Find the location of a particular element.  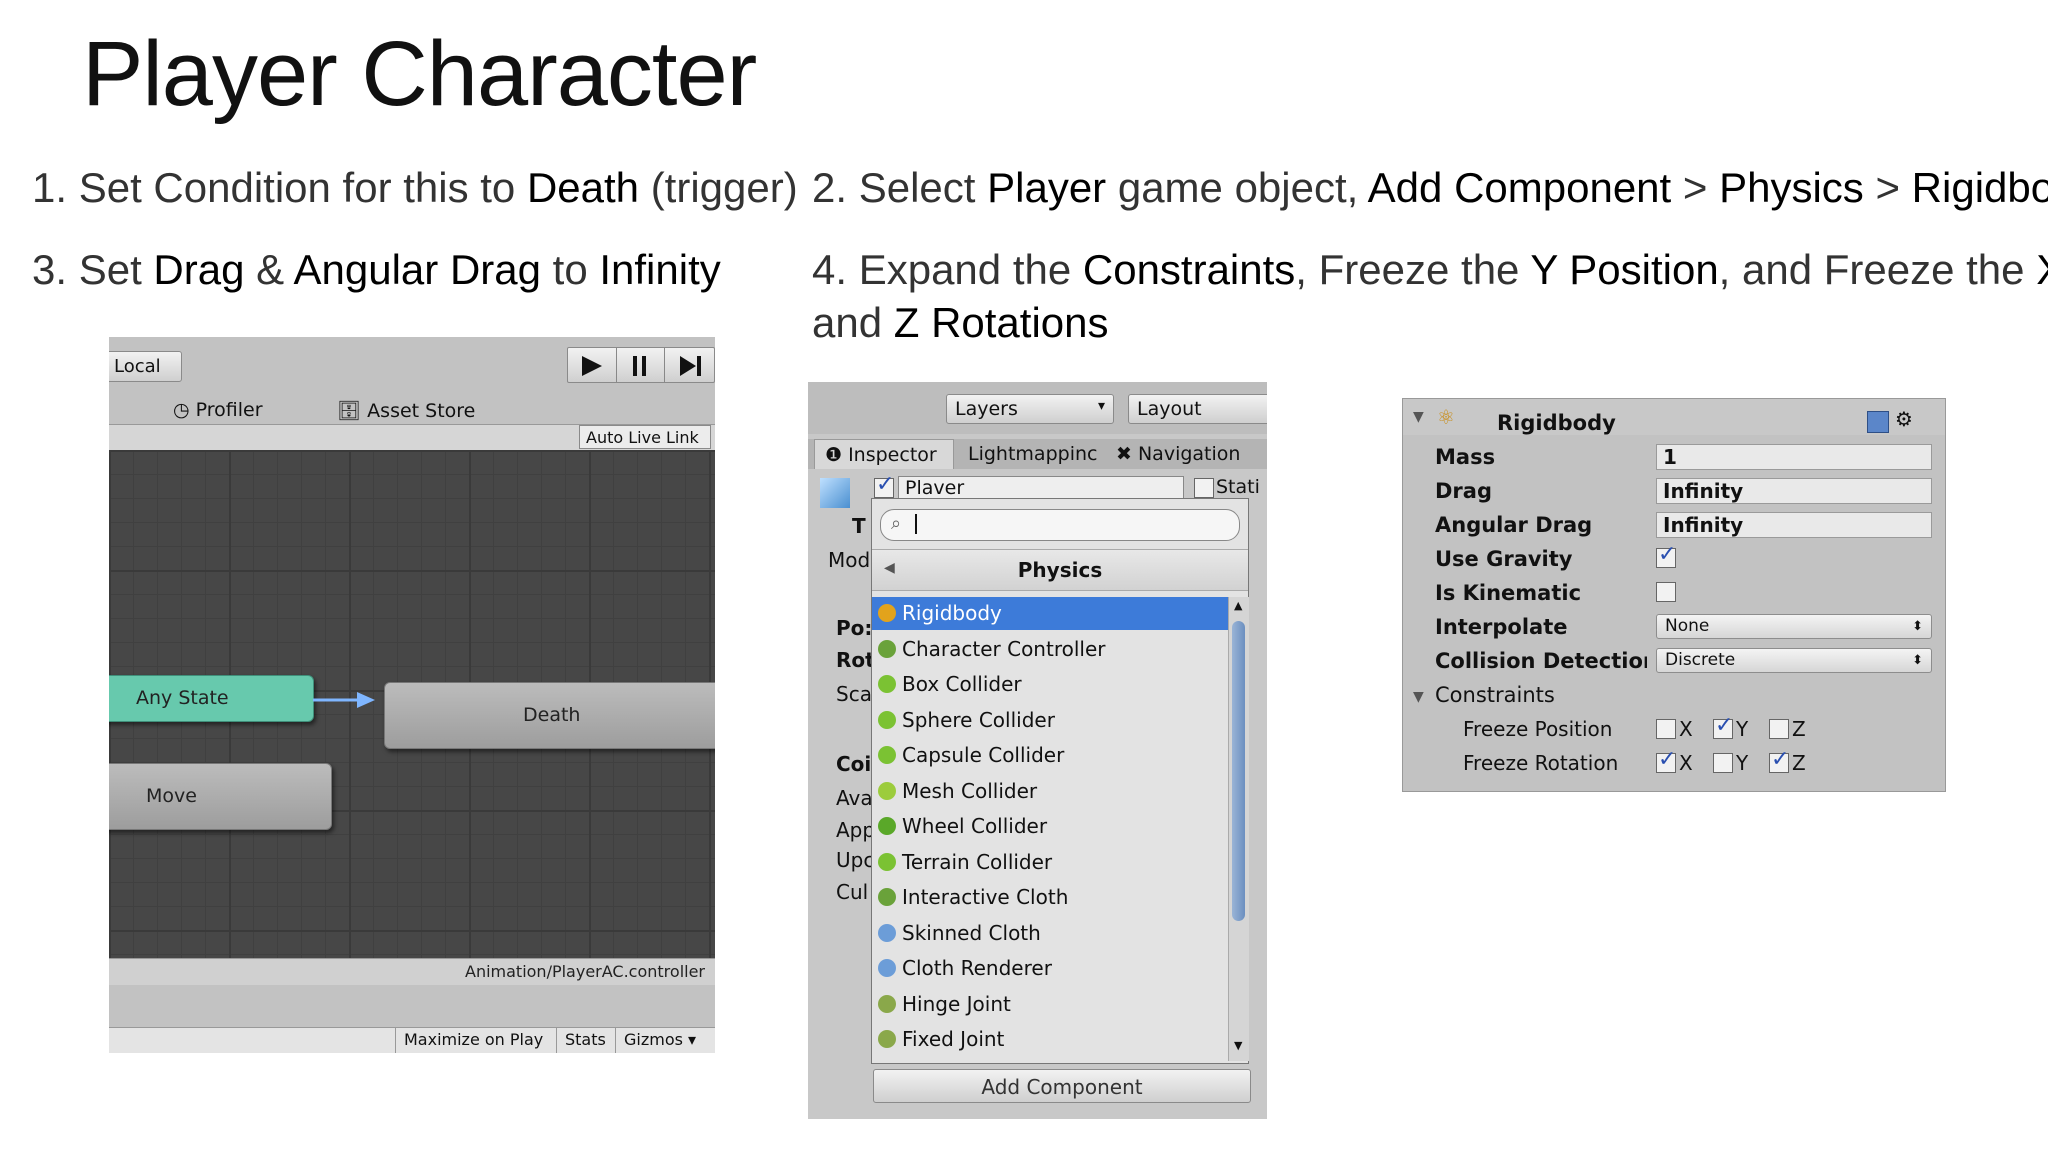

component-label: Fixed Joint is located at coordinates (953, 1039).